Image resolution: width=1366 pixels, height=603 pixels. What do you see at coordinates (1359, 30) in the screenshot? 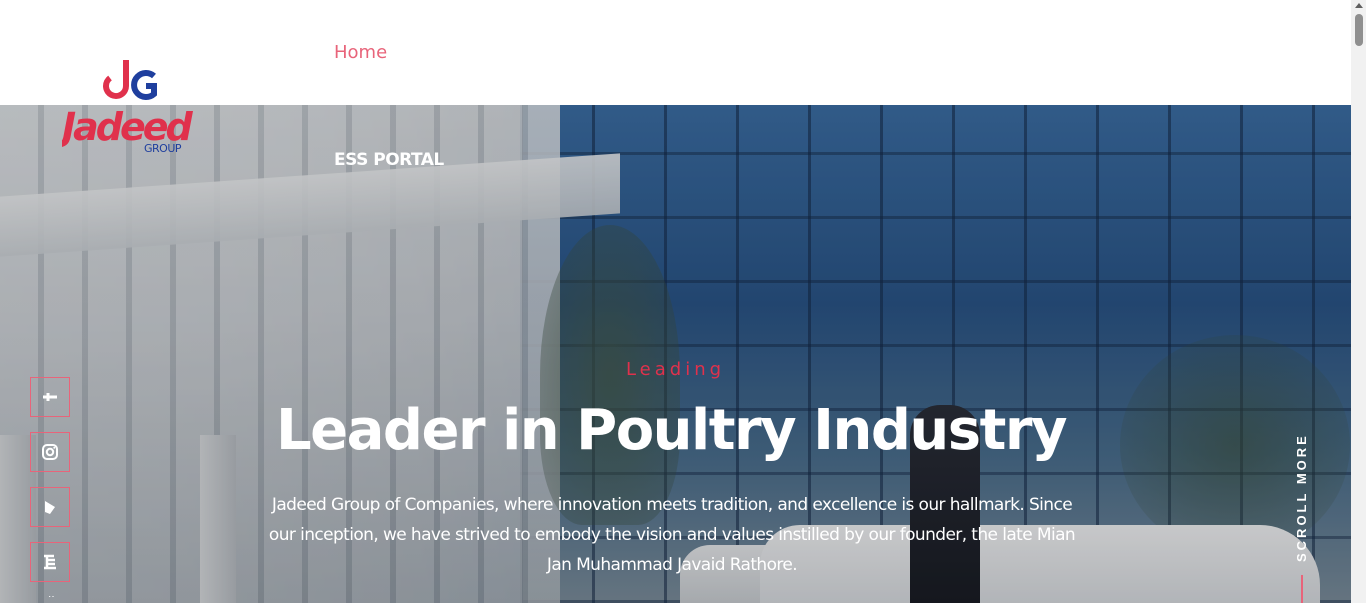
I see `scrollbar-thumb` at bounding box center [1359, 30].